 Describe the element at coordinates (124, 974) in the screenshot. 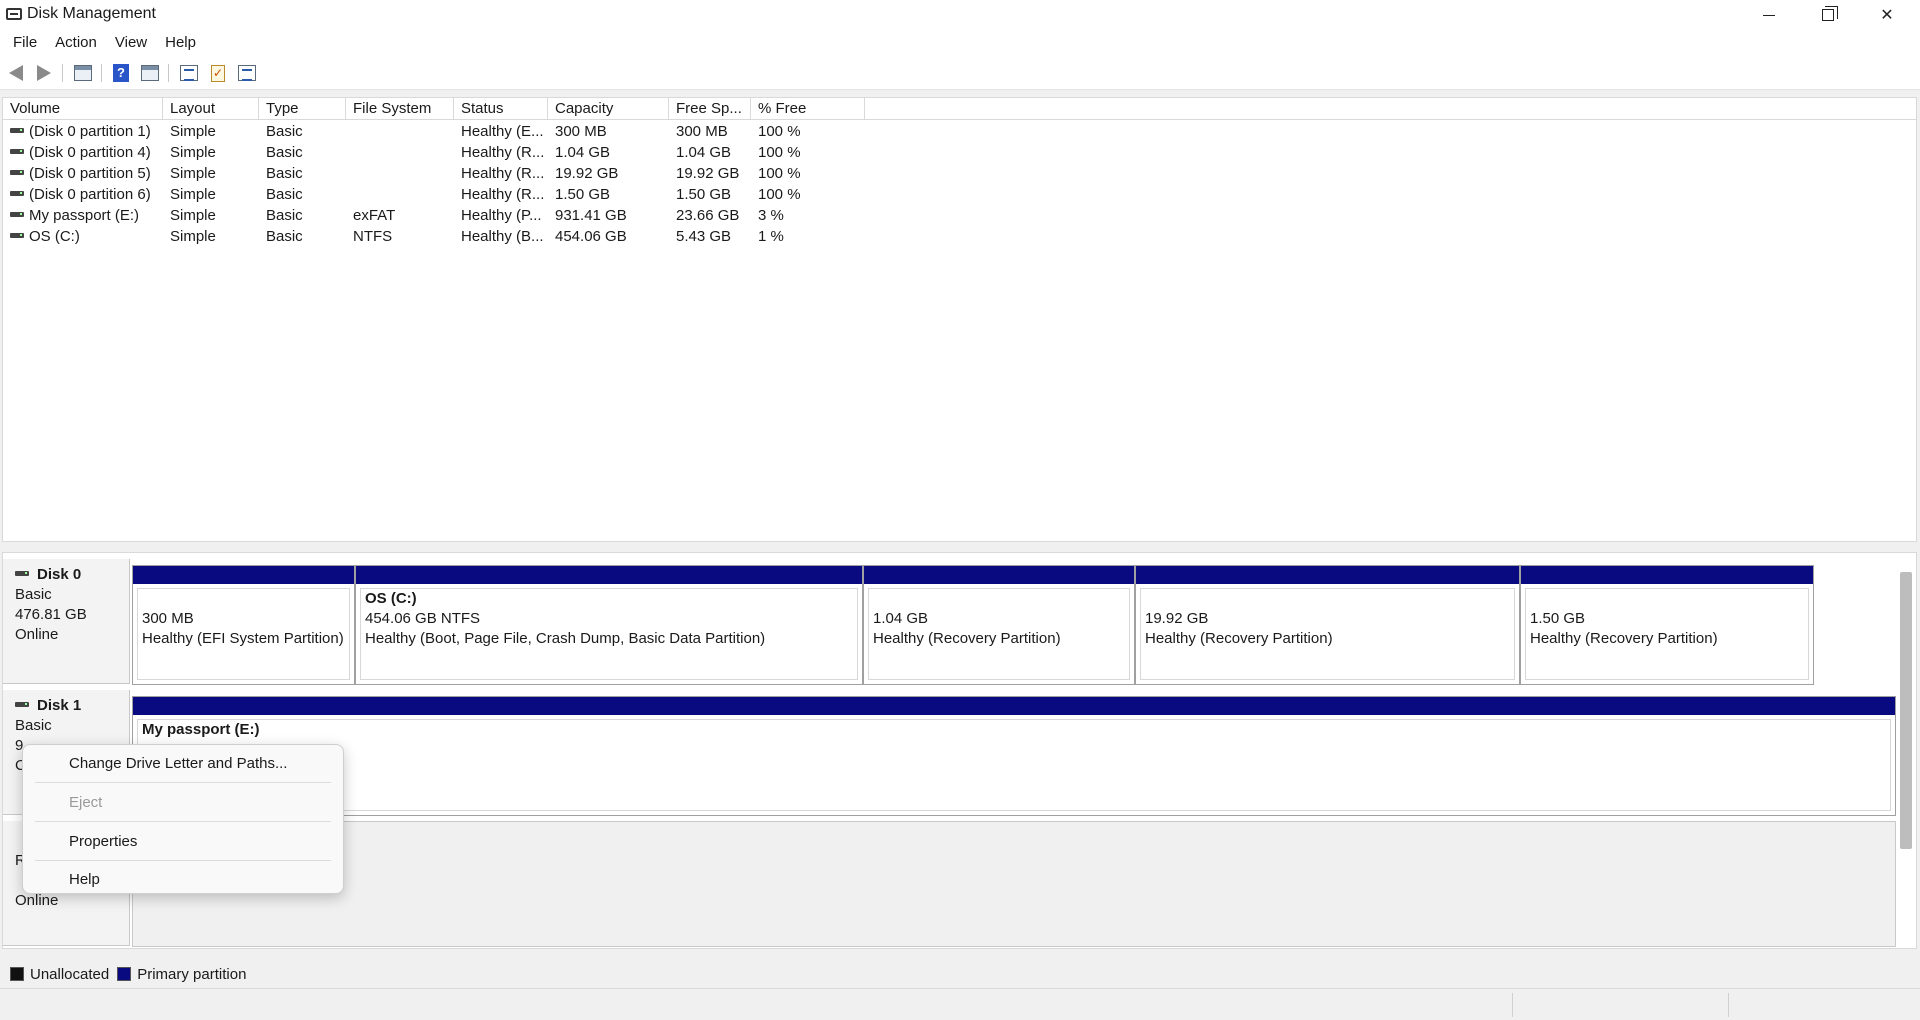

I see `primary-partition-swatch` at that location.